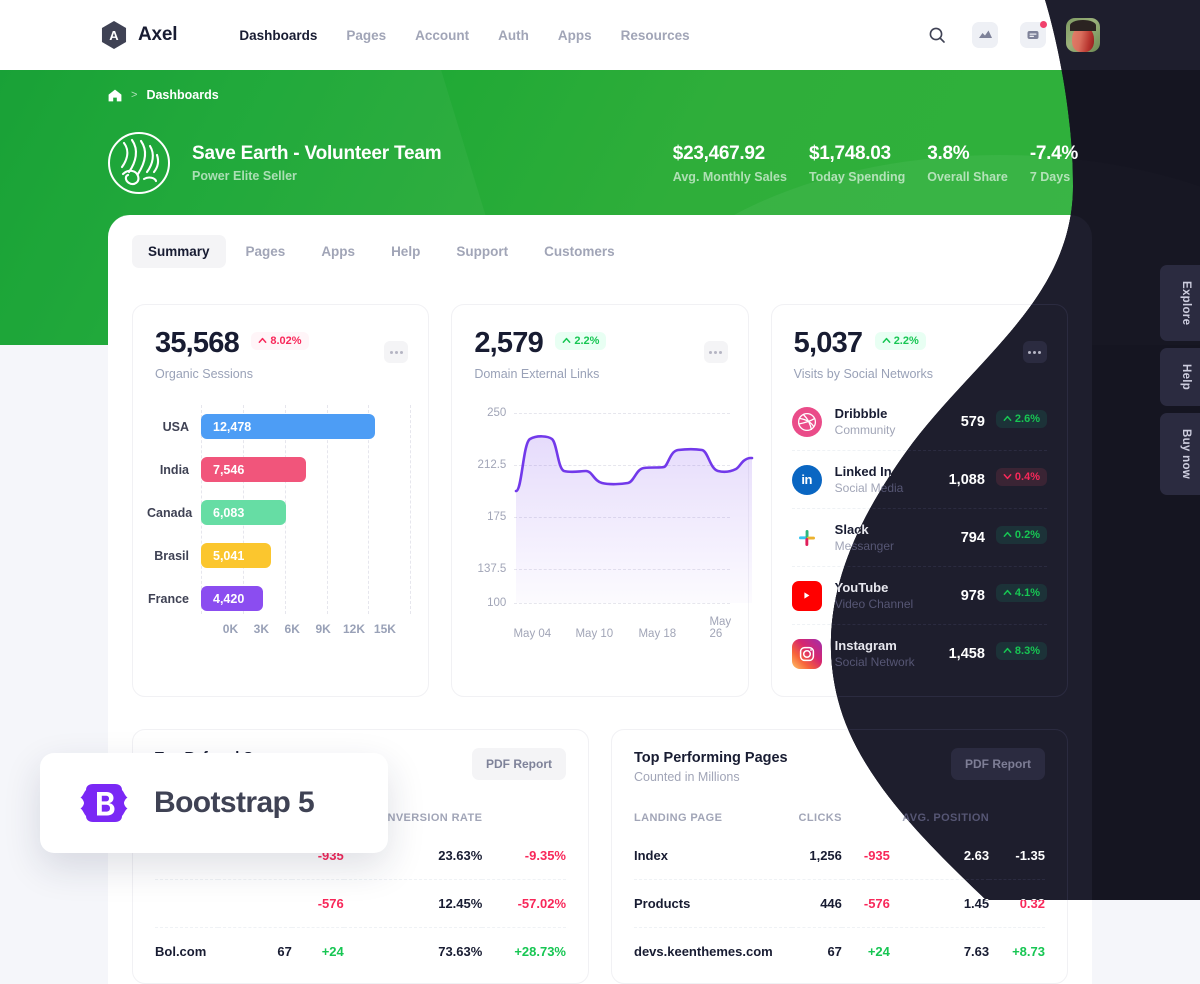 Image resolution: width=1200 pixels, height=984 pixels. I want to click on bar-label: France, so click(168, 598).